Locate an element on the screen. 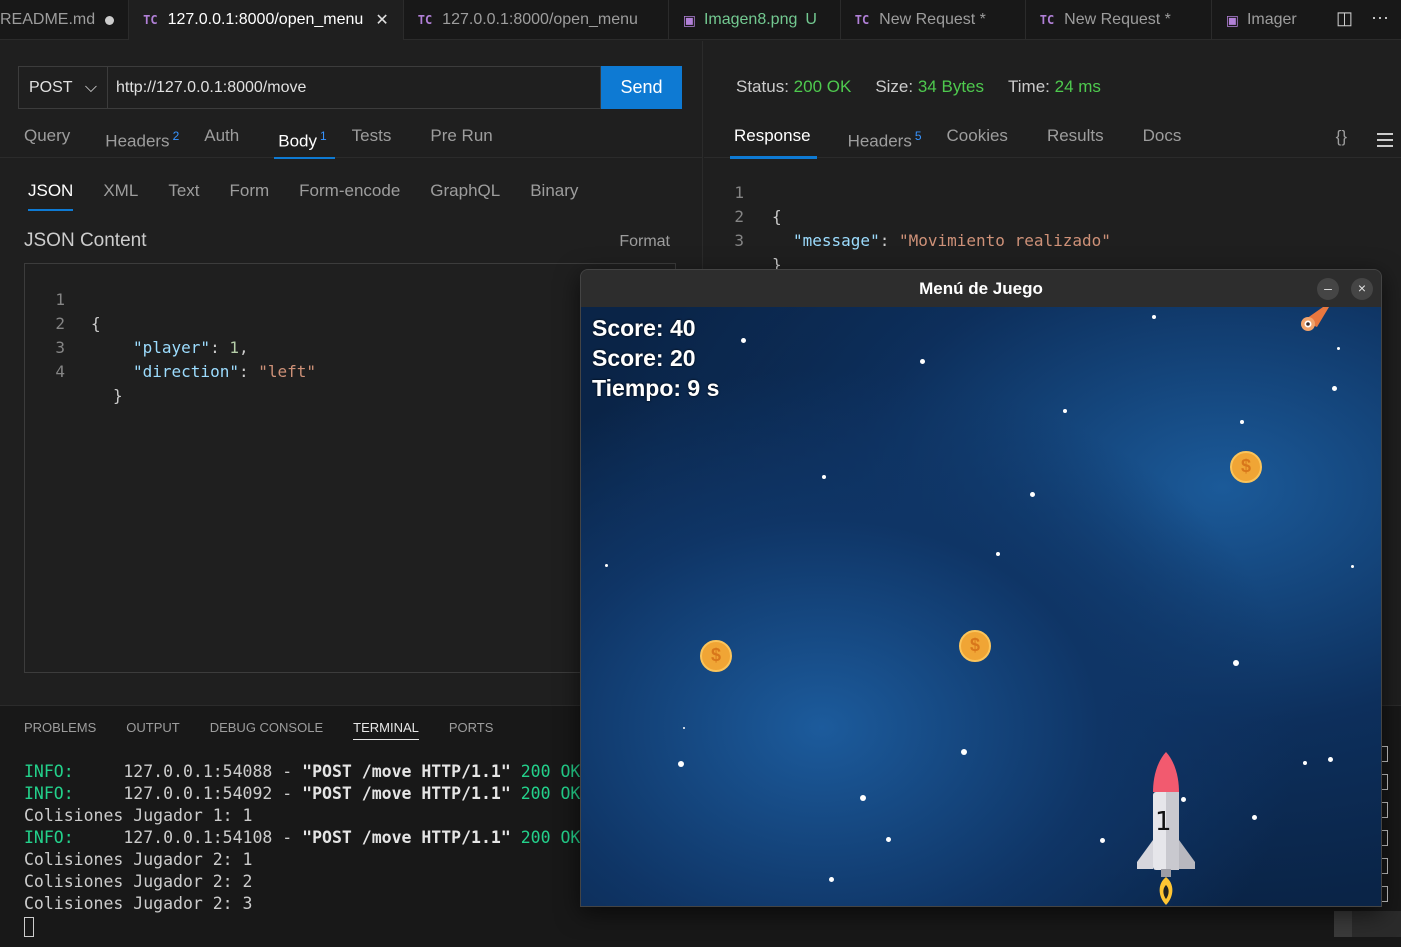 The image size is (1401, 947). tab-query: Query is located at coordinates (35, 139).